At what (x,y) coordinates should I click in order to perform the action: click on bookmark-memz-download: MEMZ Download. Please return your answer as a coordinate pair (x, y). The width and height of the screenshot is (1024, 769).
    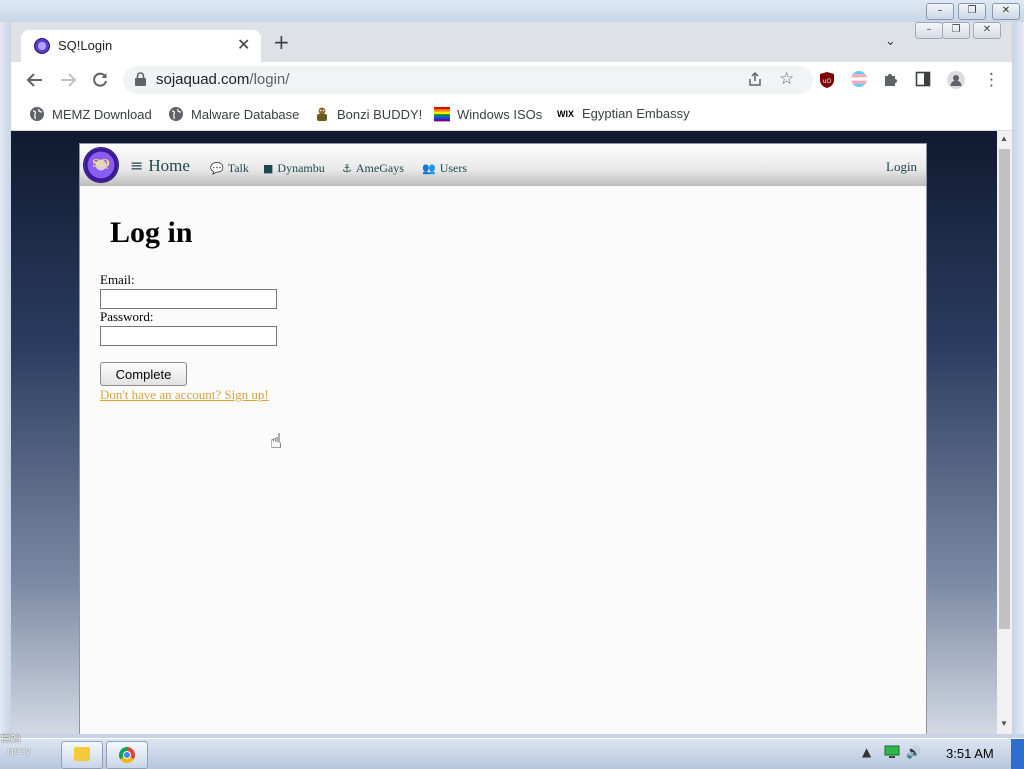
    Looking at the image, I should click on (90, 114).